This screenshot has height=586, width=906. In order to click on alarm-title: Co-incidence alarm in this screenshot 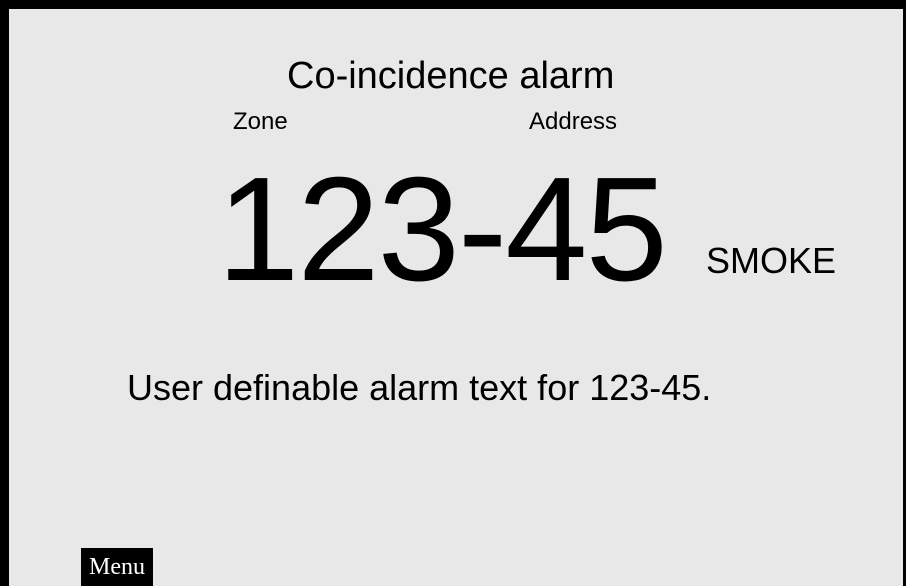, I will do `click(451, 76)`.